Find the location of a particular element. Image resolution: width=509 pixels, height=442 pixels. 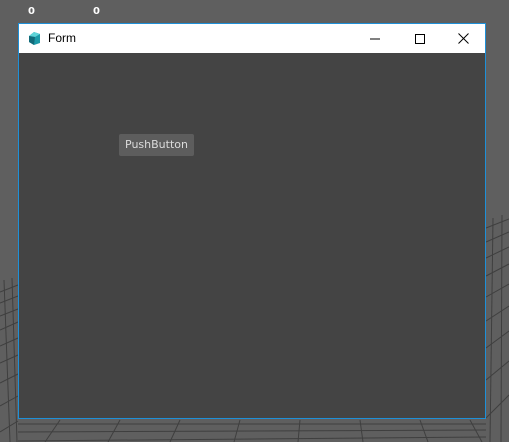

maximize-icon is located at coordinates (419, 38).